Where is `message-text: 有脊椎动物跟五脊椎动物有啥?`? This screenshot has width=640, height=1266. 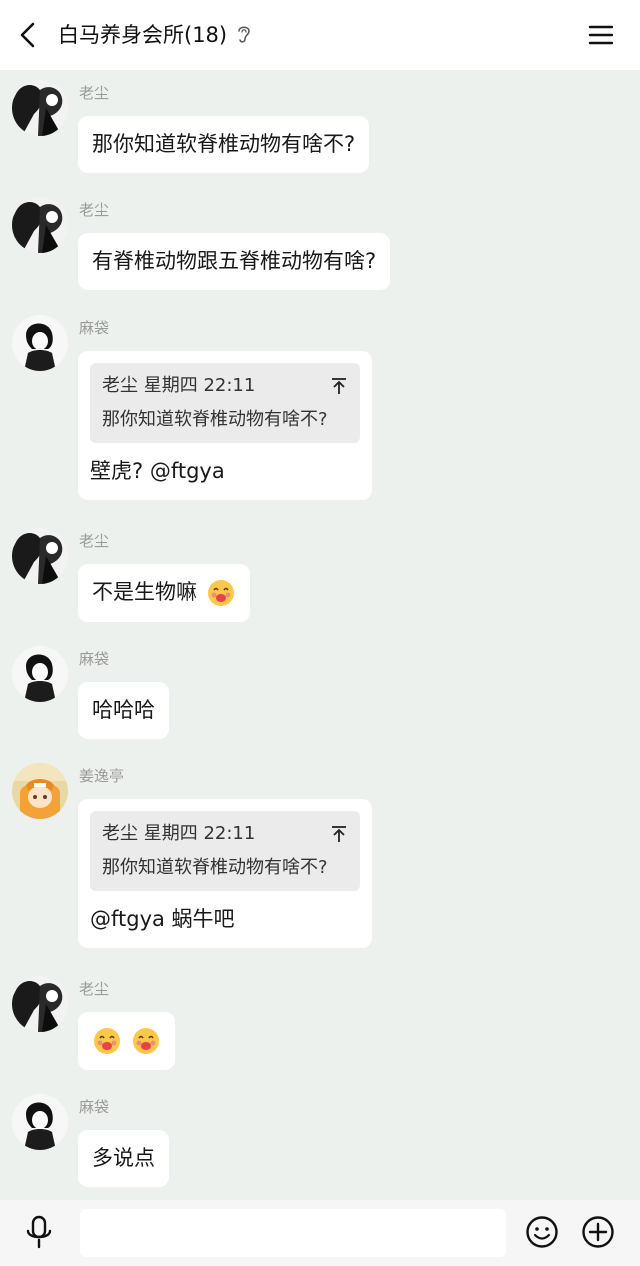
message-text: 有脊椎动物跟五脊椎动物有啥? is located at coordinates (234, 261).